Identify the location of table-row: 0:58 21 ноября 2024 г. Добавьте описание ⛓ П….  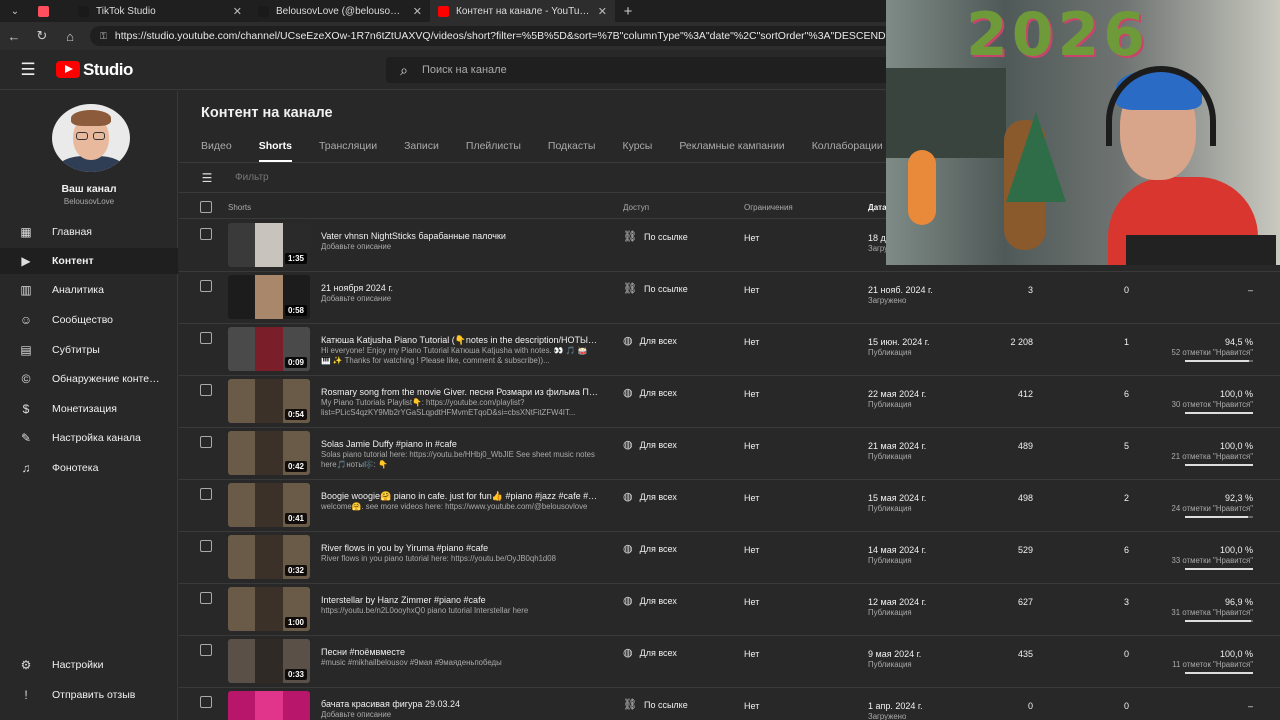
(729, 298).